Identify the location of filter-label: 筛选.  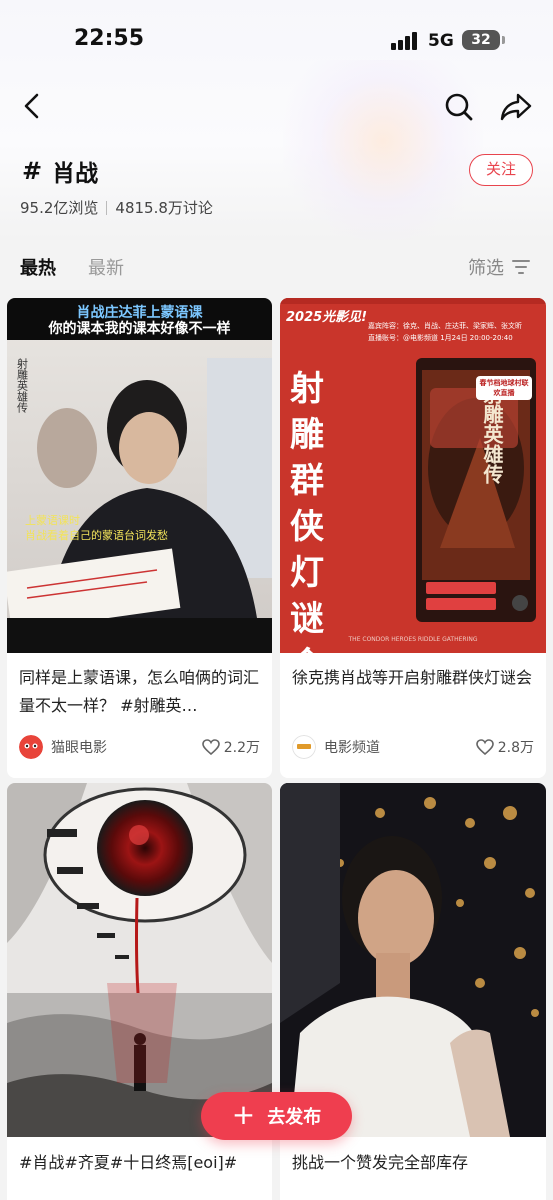
(486, 268).